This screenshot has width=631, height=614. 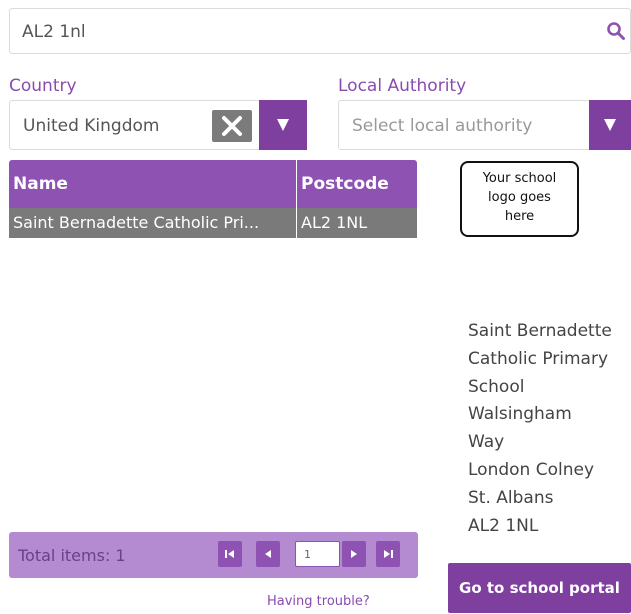 What do you see at coordinates (486, 442) in the screenshot?
I see `address-line: Way` at bounding box center [486, 442].